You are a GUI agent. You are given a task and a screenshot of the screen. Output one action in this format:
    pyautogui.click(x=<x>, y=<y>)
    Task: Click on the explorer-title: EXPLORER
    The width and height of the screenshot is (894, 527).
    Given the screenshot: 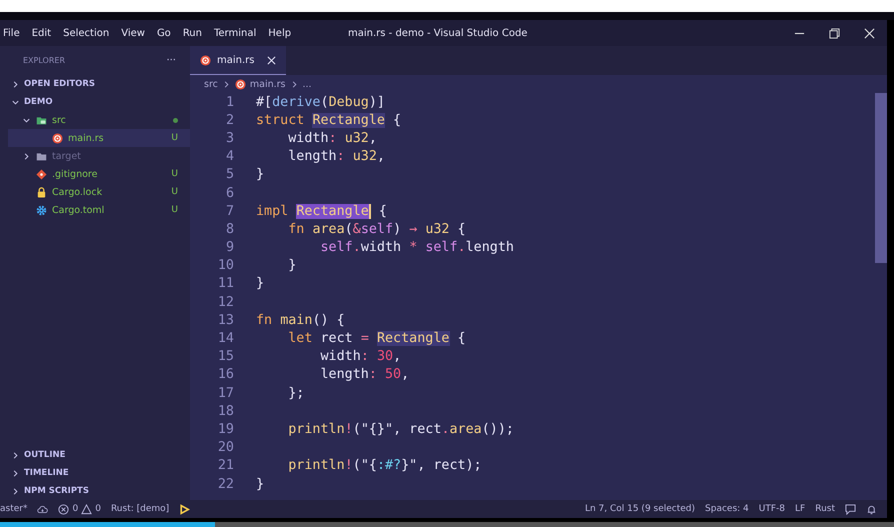 What is the action you would take?
    pyautogui.click(x=44, y=60)
    